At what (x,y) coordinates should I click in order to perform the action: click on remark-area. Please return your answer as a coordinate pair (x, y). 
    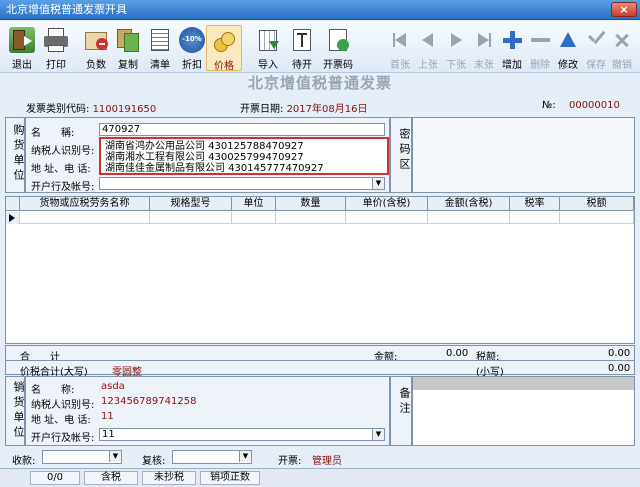
    Looking at the image, I should click on (523, 411).